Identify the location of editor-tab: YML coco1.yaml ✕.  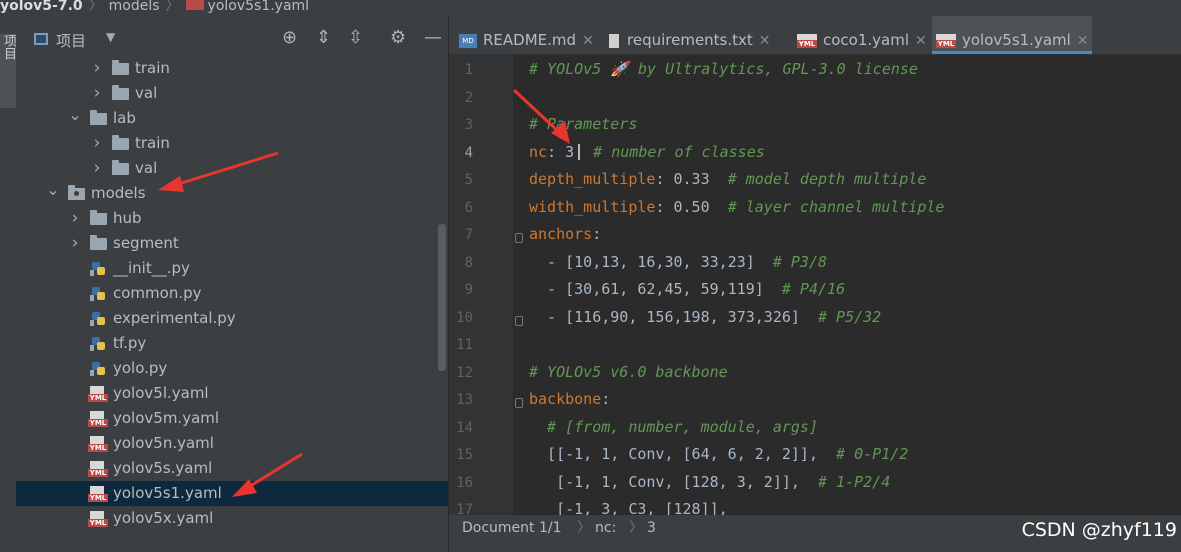
(862, 35).